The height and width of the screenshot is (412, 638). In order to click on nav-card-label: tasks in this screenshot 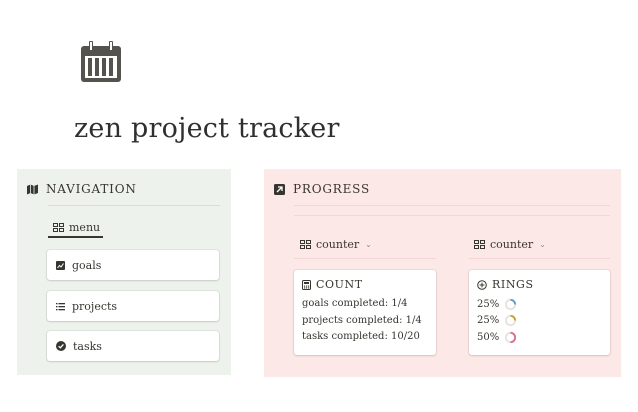, I will do `click(87, 346)`.